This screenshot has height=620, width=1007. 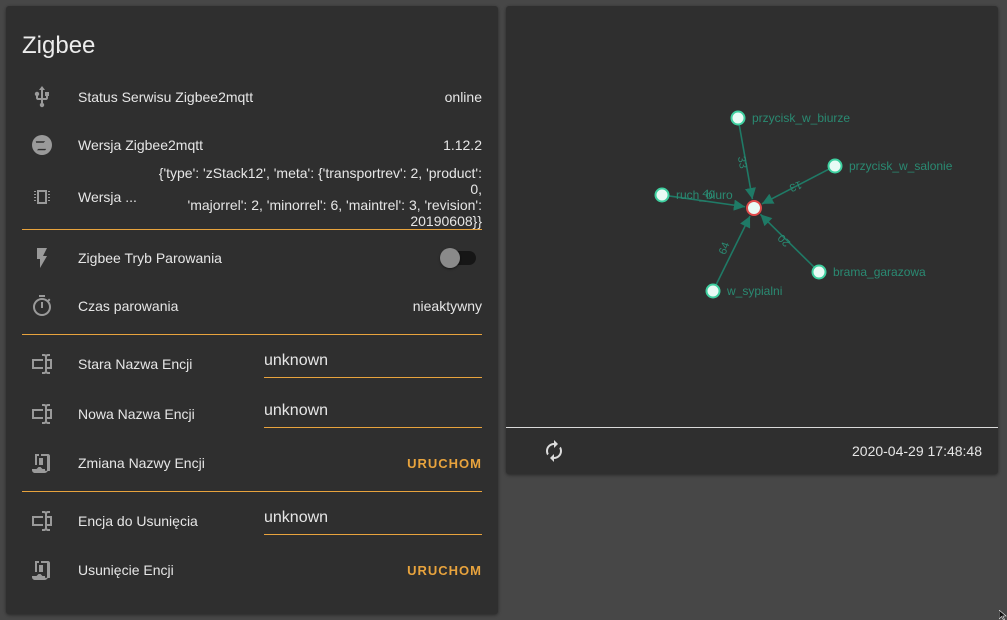 I want to click on chip-icon, so click(x=42, y=197).